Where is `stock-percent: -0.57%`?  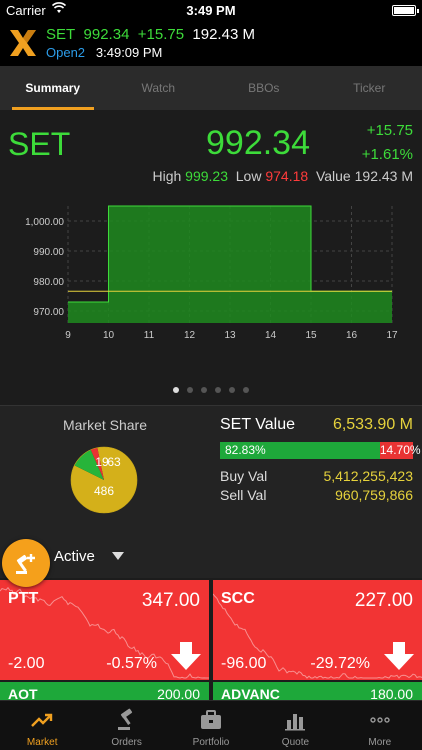 stock-percent: -0.57% is located at coordinates (131, 663).